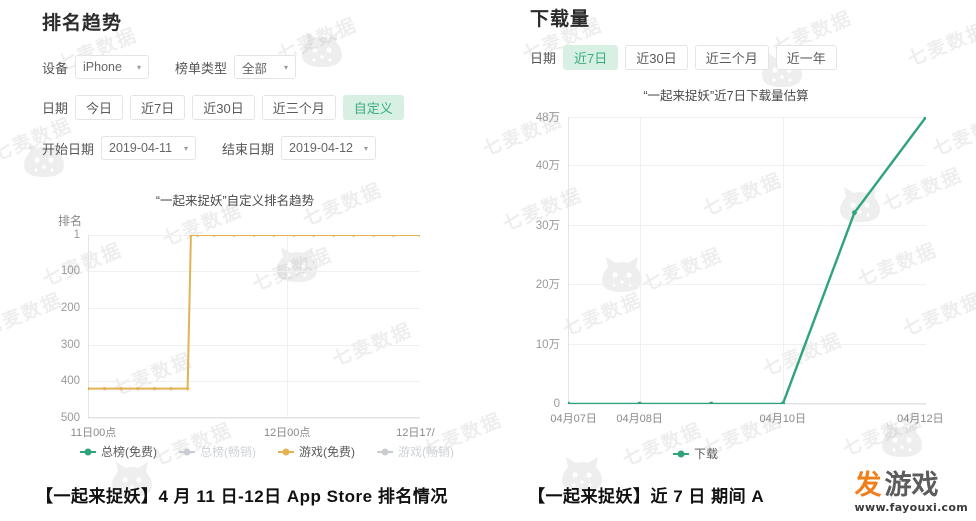 The image size is (976, 521). What do you see at coordinates (102, 67) in the screenshot?
I see `device-select-value: iPhone` at bounding box center [102, 67].